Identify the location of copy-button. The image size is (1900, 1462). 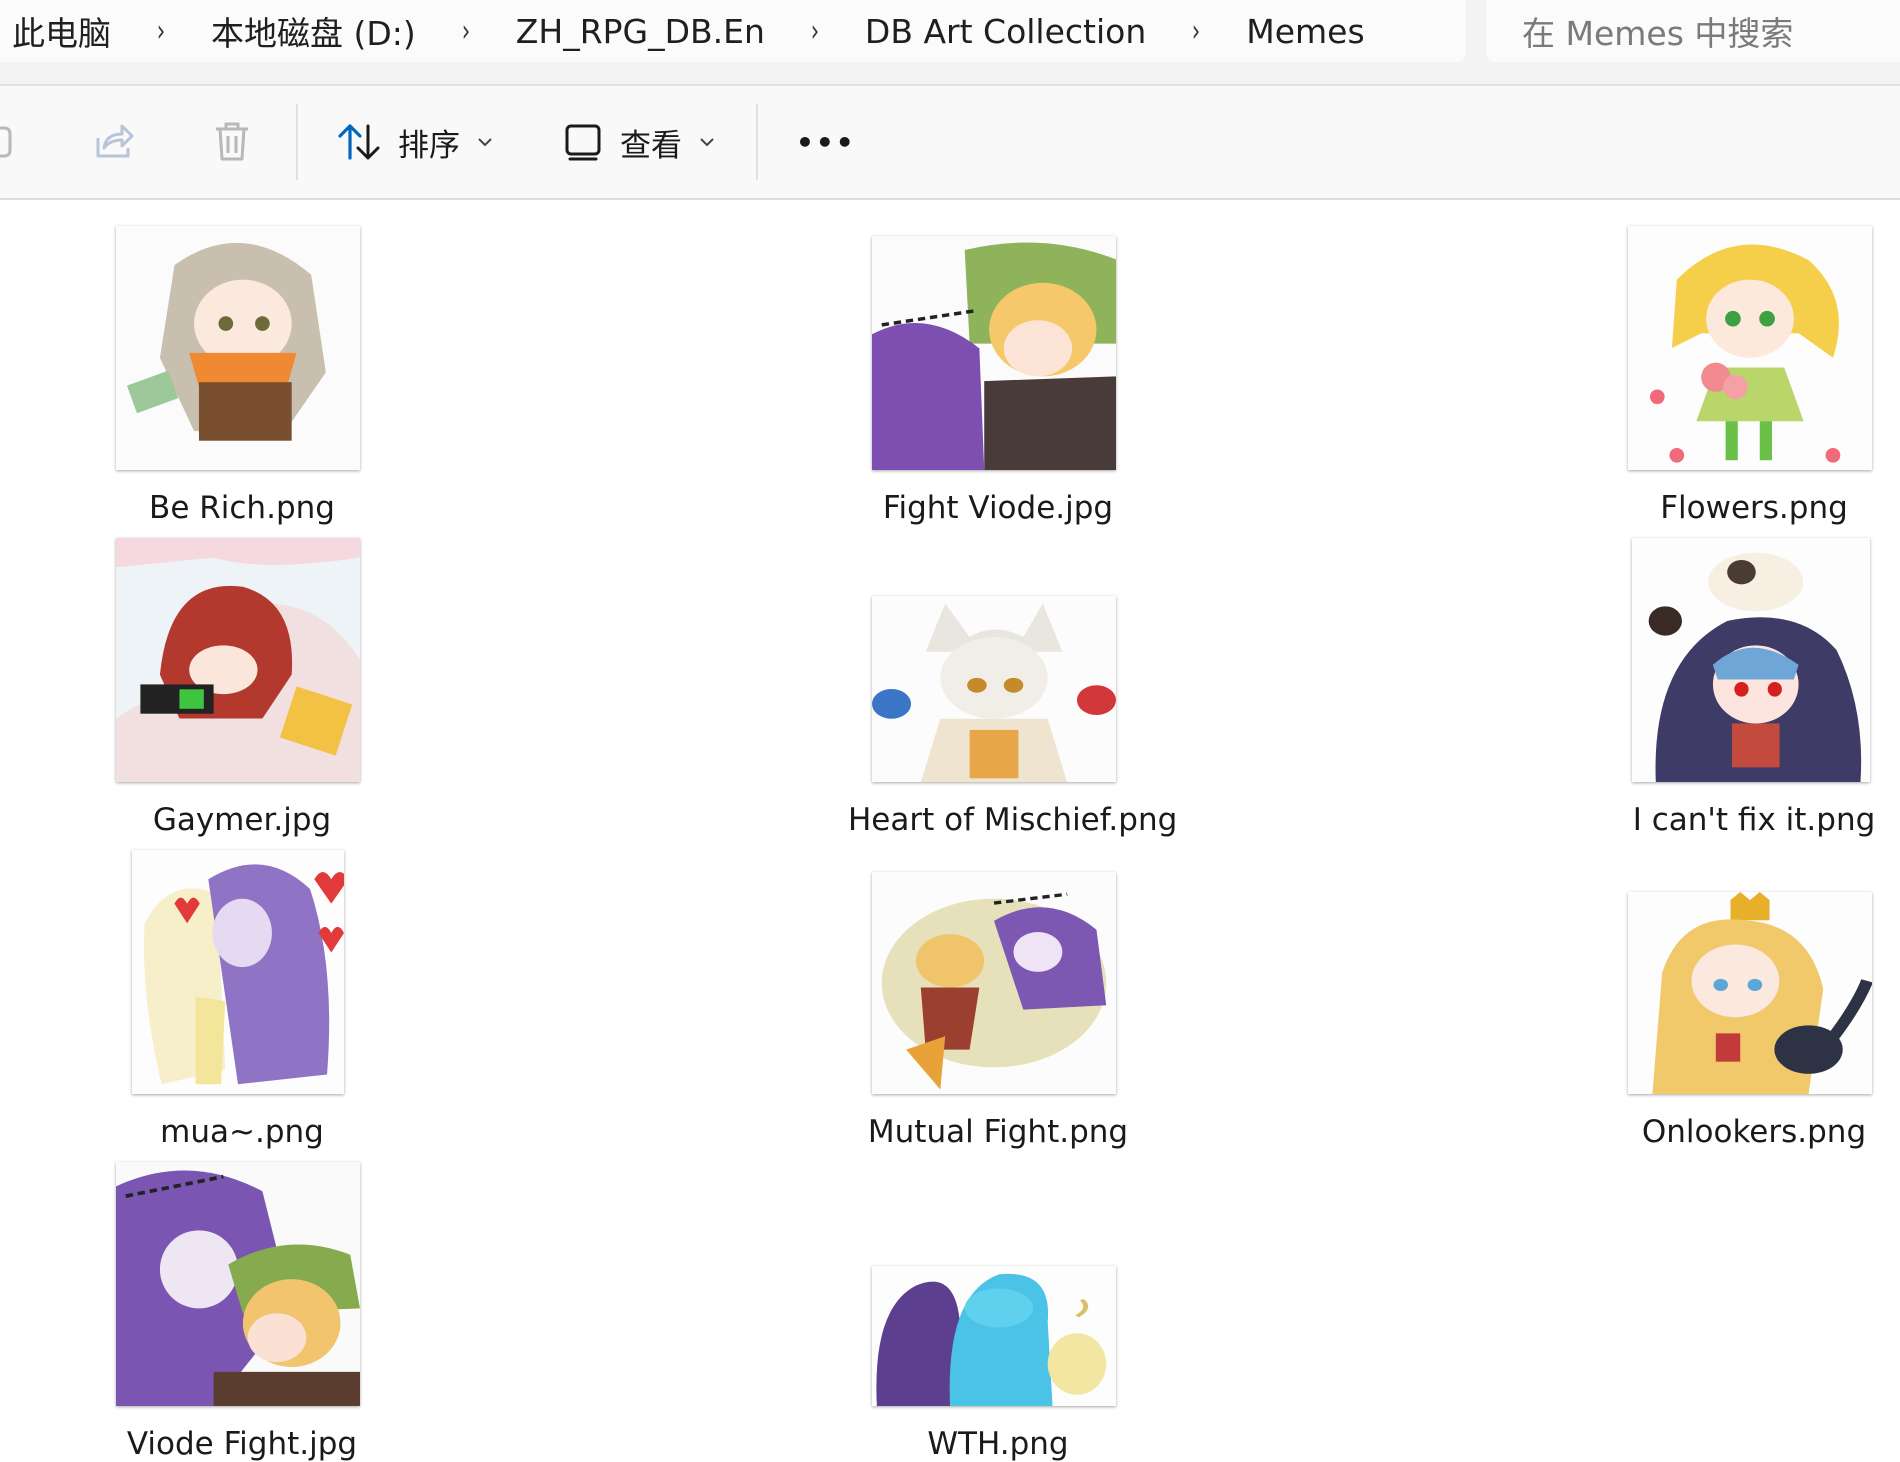
(7, 142).